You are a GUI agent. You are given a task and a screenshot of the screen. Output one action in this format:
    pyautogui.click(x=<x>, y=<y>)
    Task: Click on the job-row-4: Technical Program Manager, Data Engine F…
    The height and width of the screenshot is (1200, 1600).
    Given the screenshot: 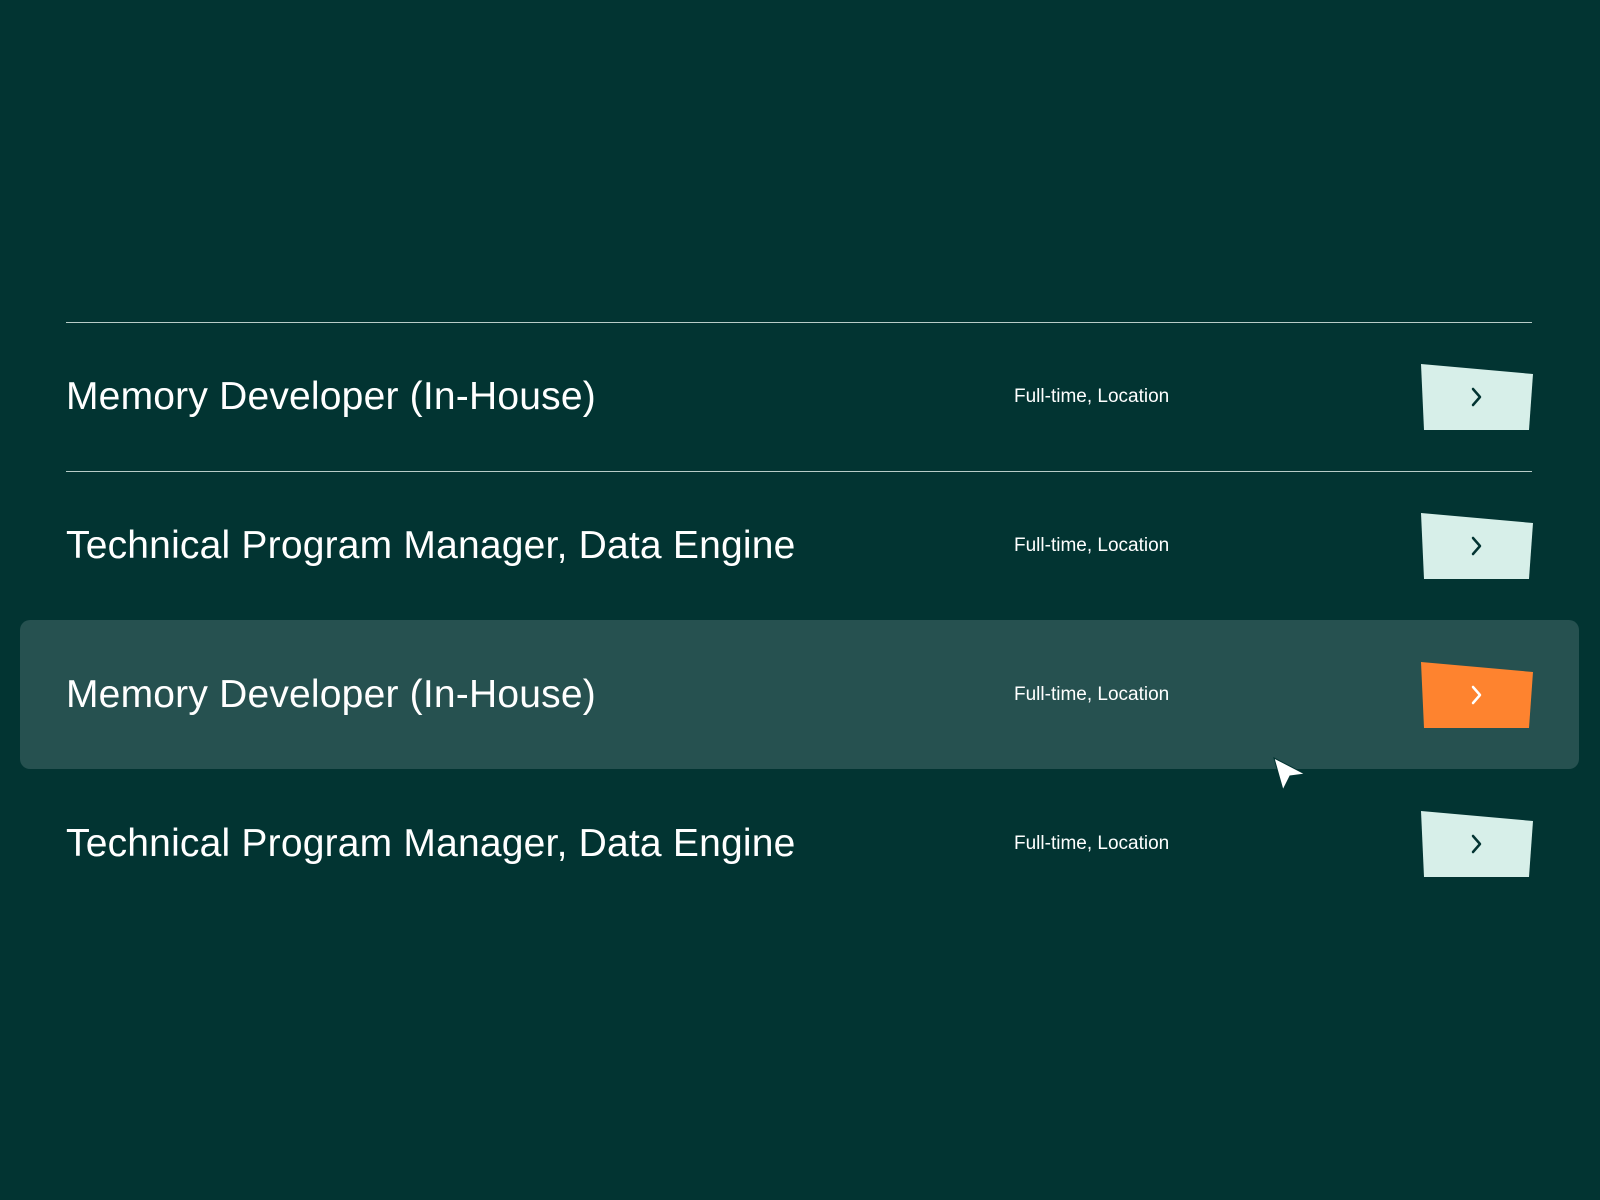 What is the action you would take?
    pyautogui.click(x=799, y=843)
    